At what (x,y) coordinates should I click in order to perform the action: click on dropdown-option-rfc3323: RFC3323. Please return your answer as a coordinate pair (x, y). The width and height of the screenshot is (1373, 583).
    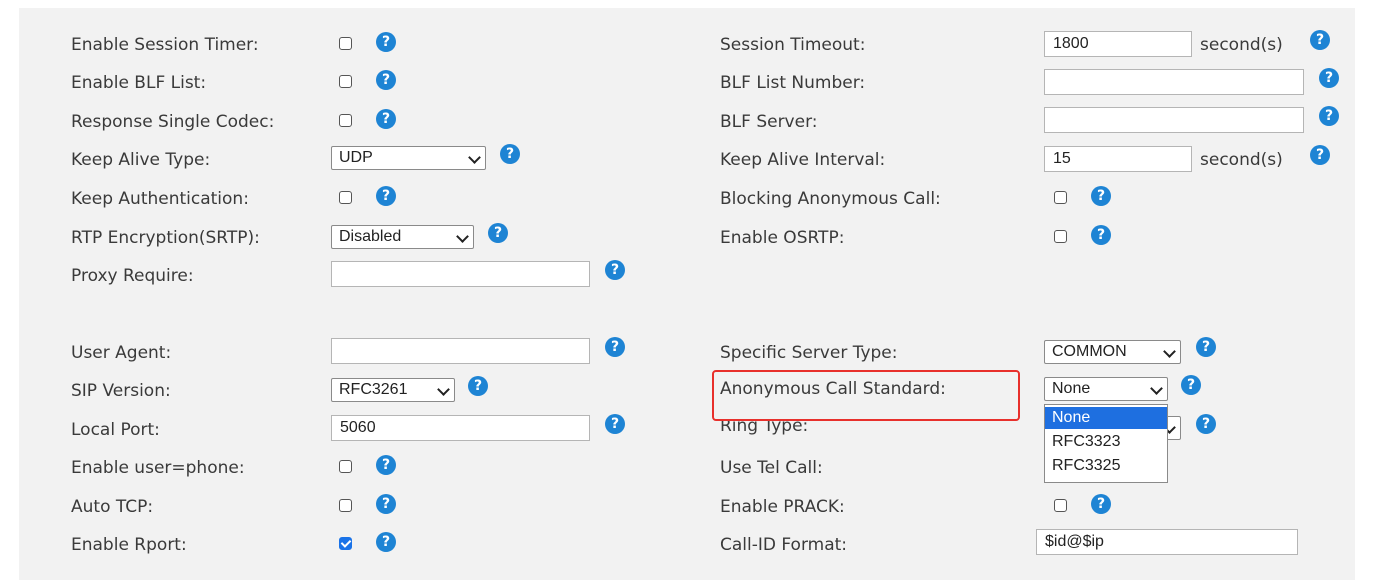
    Looking at the image, I should click on (1106, 442).